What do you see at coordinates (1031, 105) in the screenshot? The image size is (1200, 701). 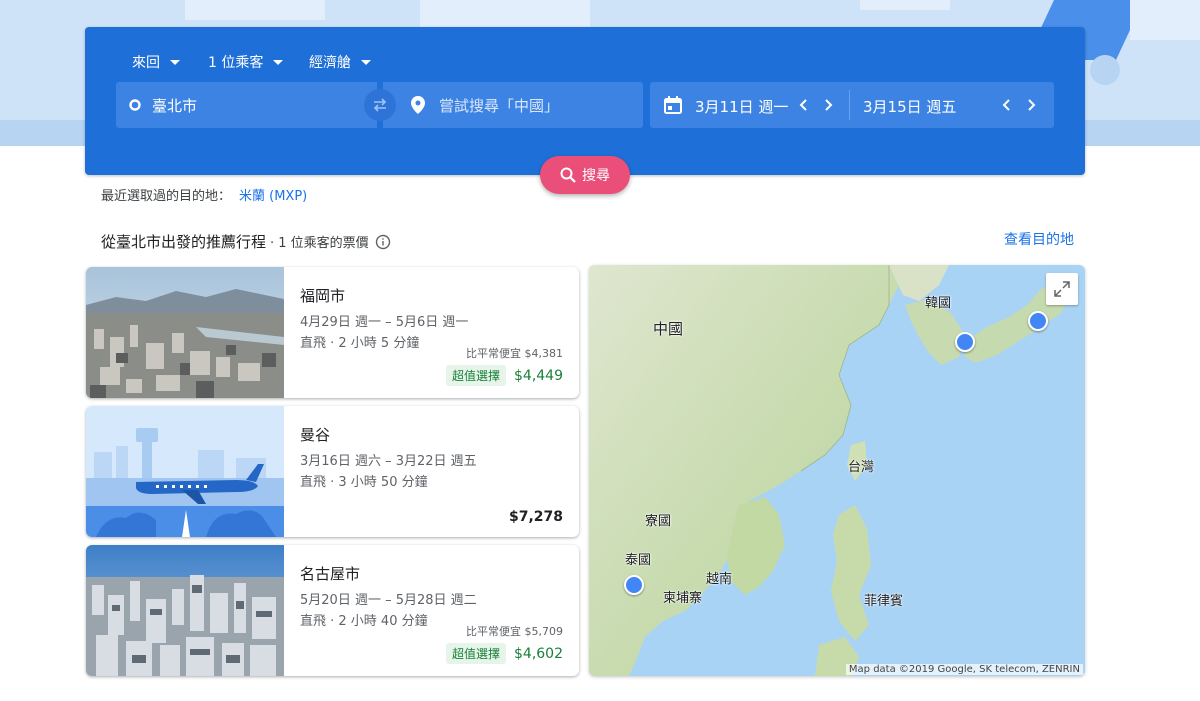 I see `return-next-chevron-icon` at bounding box center [1031, 105].